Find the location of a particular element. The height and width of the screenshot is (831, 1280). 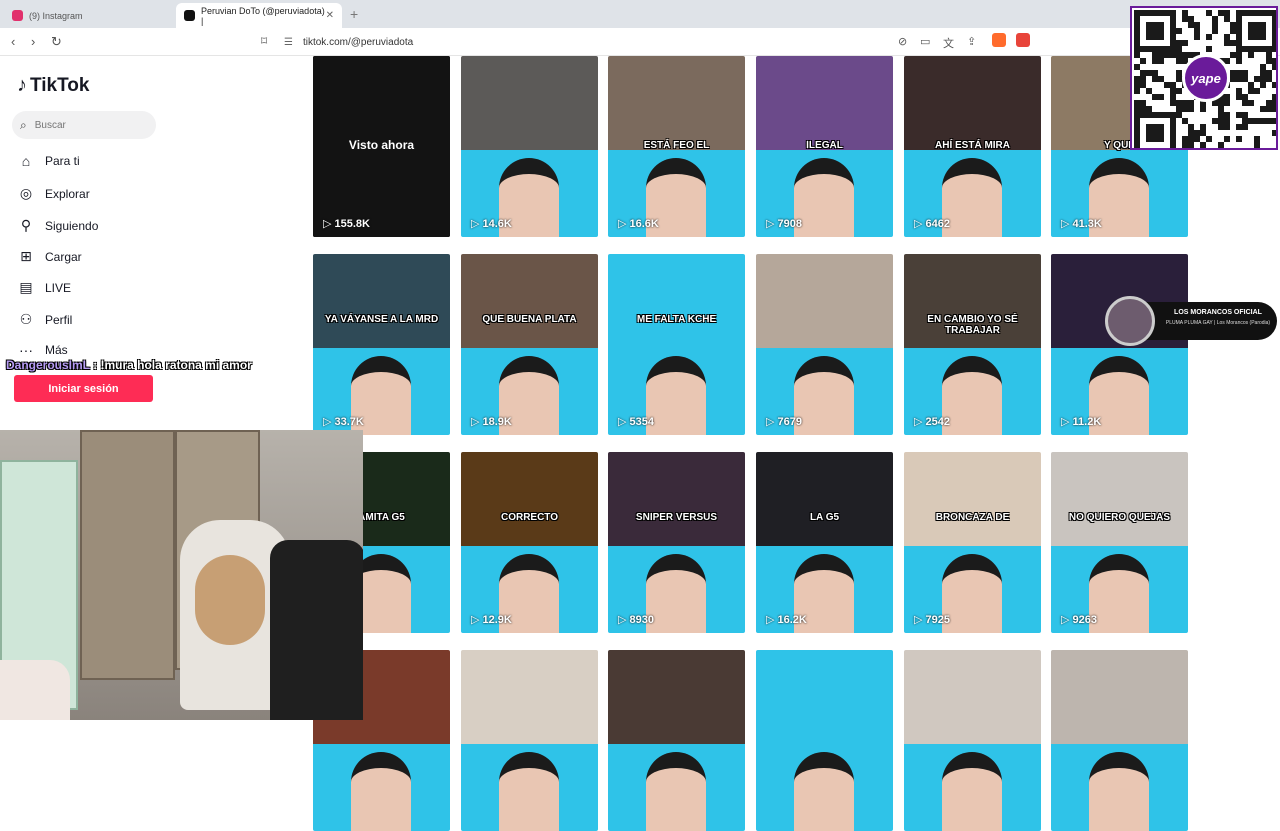

brave-shield-icon is located at coordinates (999, 40).